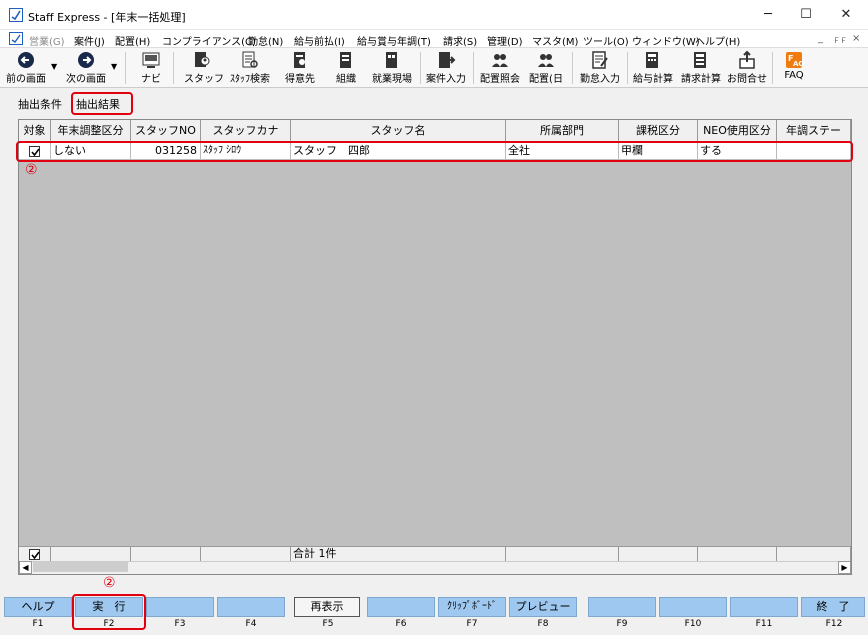 The width and height of the screenshot is (868, 635). What do you see at coordinates (622, 607) in the screenshot?
I see `f9-button` at bounding box center [622, 607].